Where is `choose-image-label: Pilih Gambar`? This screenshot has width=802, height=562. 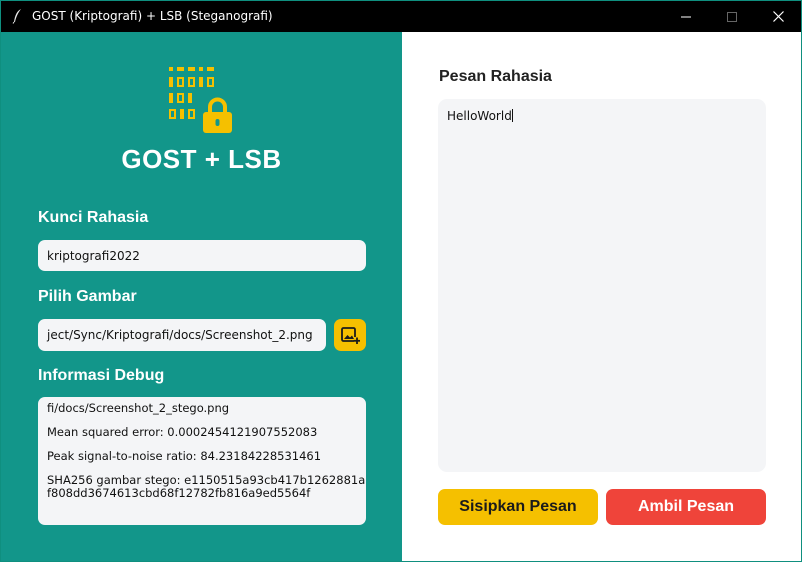 choose-image-label: Pilih Gambar is located at coordinates (87, 296).